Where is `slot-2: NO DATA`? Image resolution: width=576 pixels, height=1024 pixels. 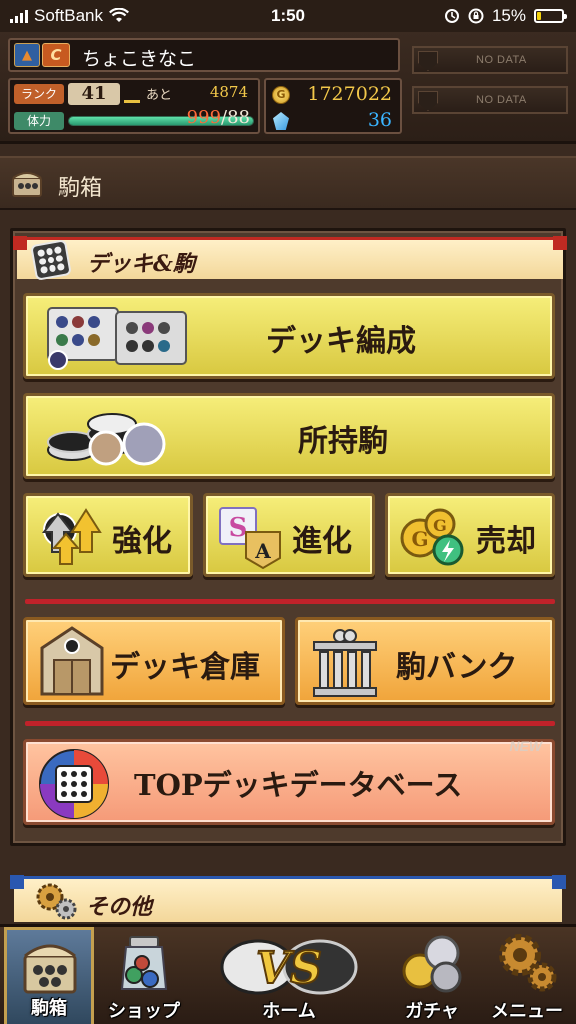 slot-2: NO DATA is located at coordinates (490, 100).